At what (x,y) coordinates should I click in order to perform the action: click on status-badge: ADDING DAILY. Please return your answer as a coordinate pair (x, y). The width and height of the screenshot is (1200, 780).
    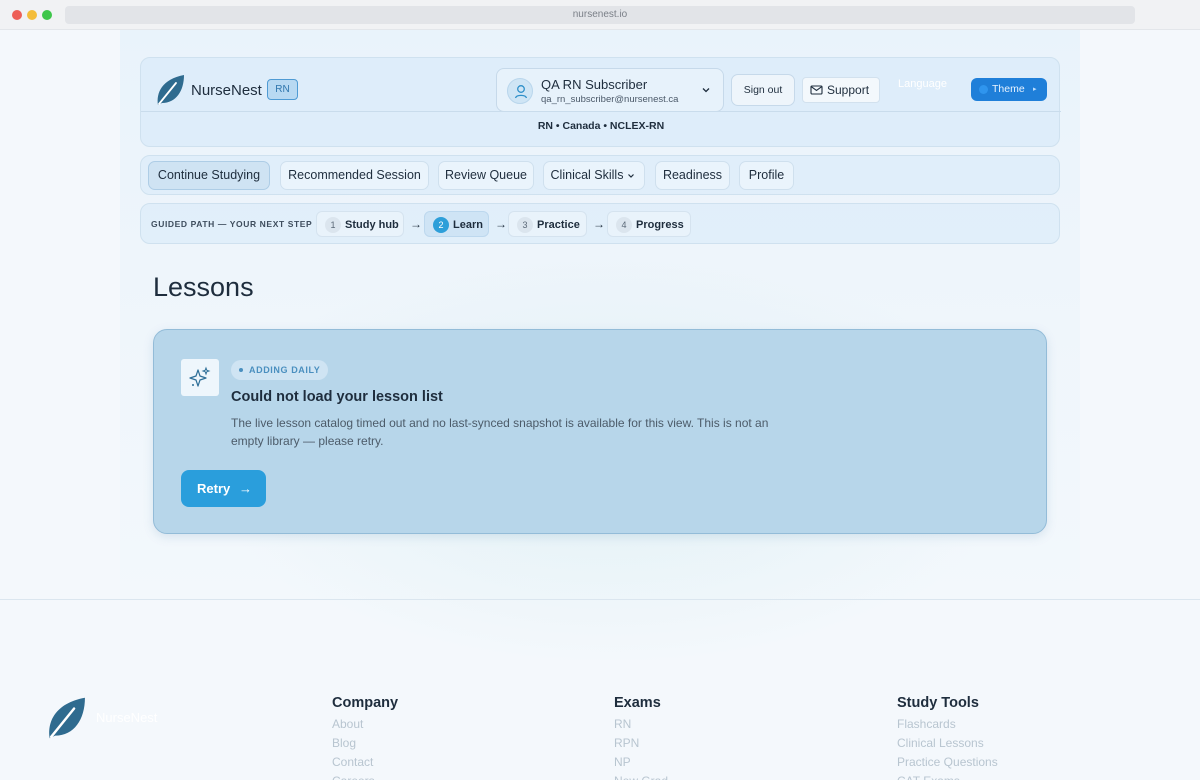
    Looking at the image, I should click on (279, 370).